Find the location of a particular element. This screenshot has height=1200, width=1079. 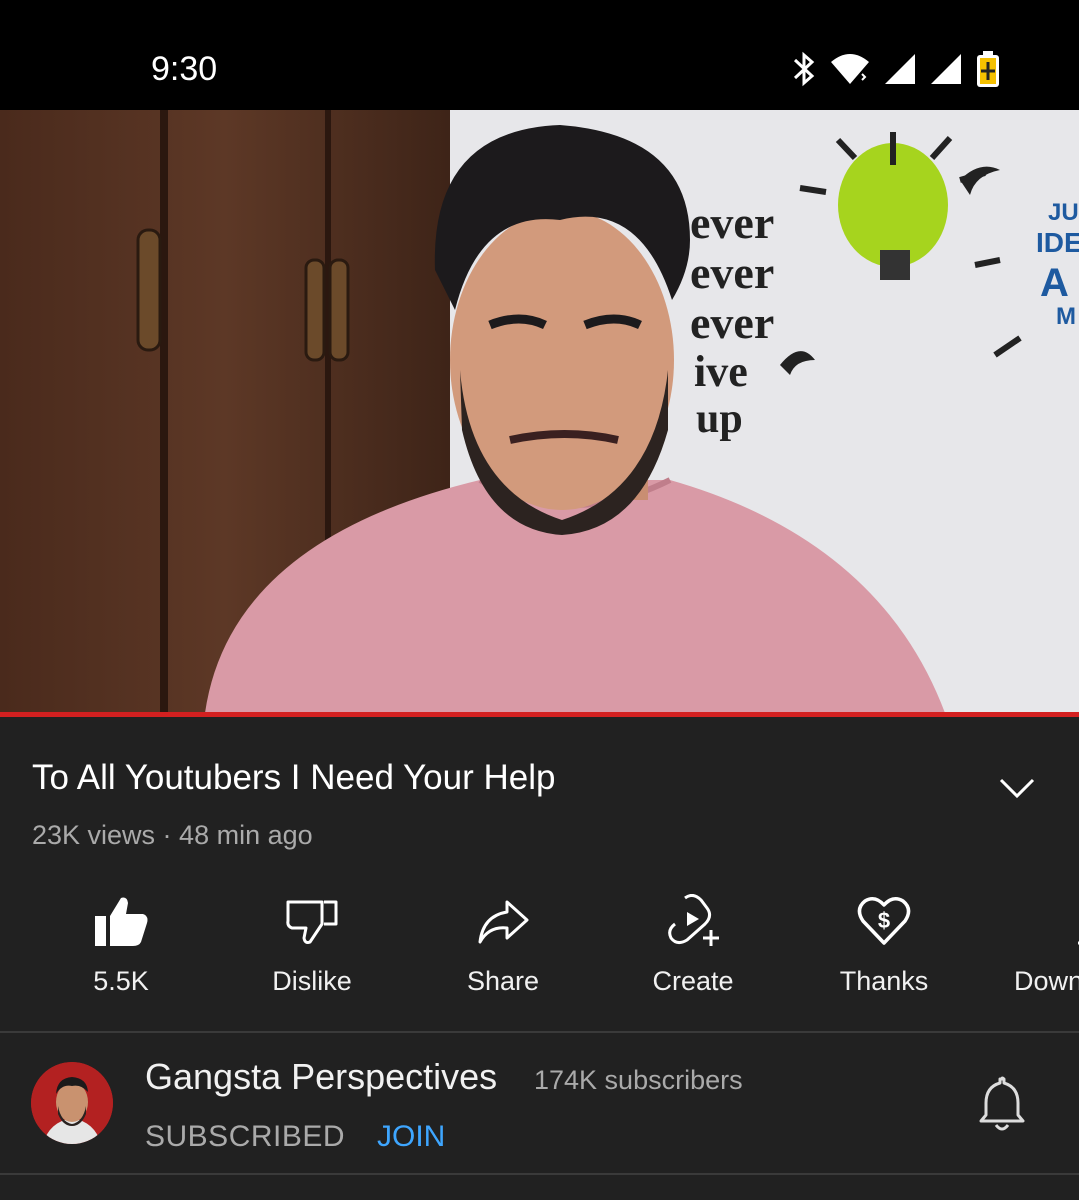

share-icon is located at coordinates (503, 921).